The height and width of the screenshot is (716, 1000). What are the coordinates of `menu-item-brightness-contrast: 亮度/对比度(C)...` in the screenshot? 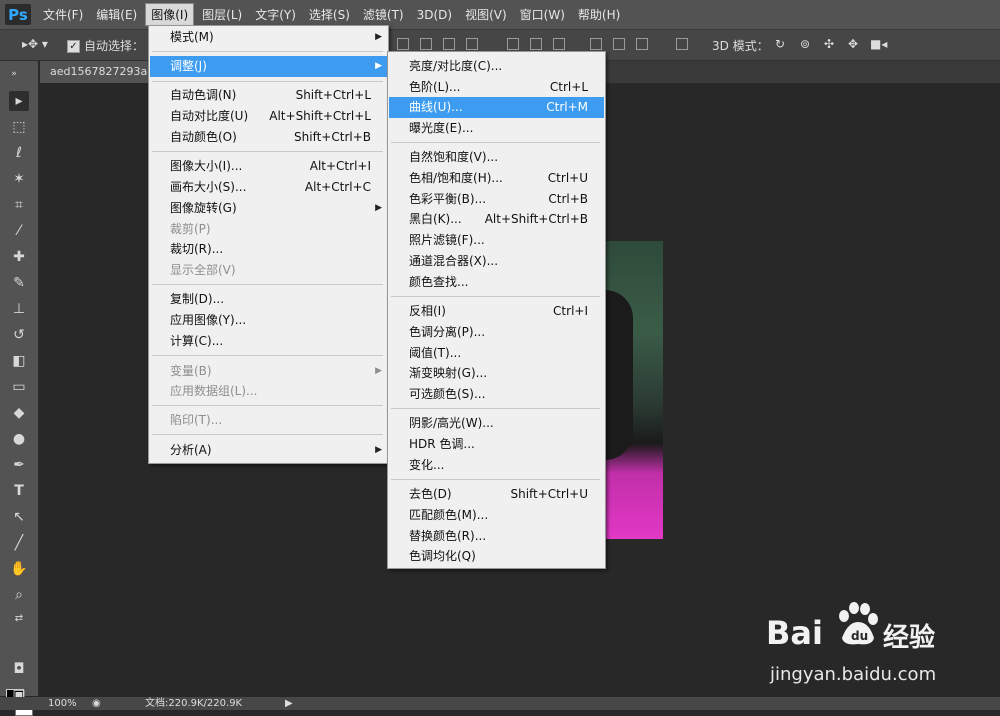 It's located at (496, 66).